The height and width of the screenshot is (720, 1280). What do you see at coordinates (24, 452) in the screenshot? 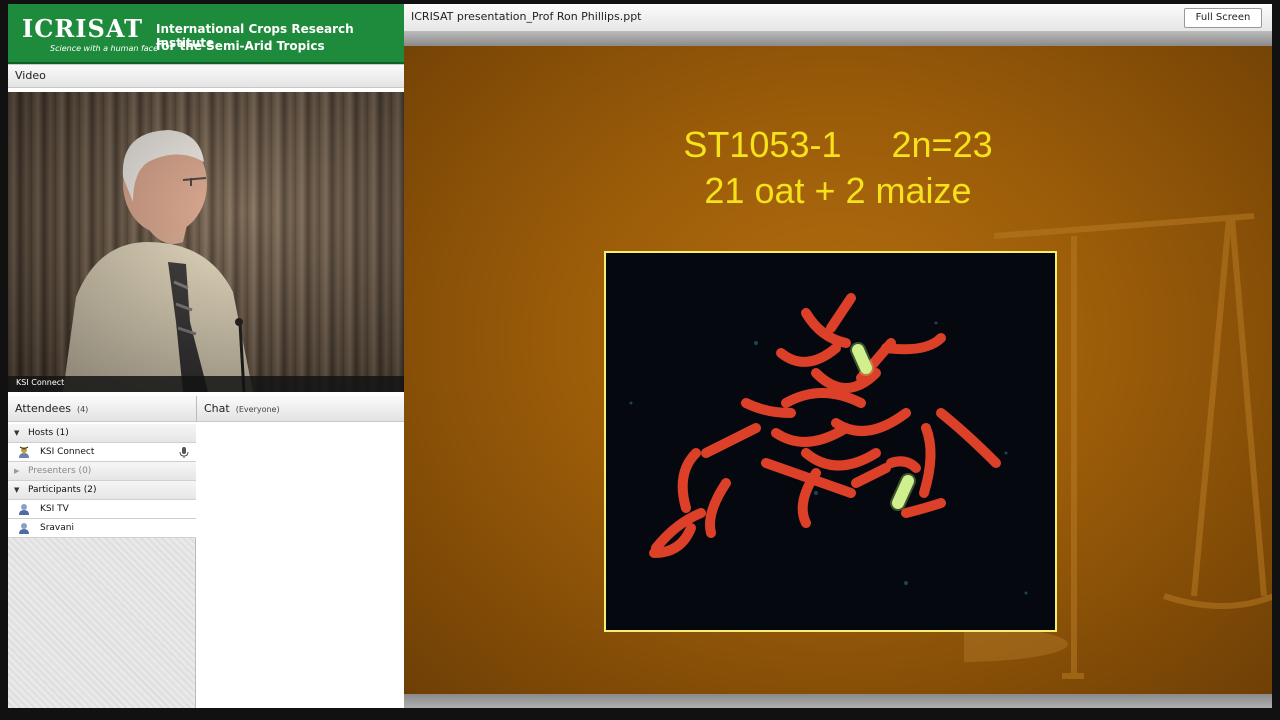
I see `host-icon` at bounding box center [24, 452].